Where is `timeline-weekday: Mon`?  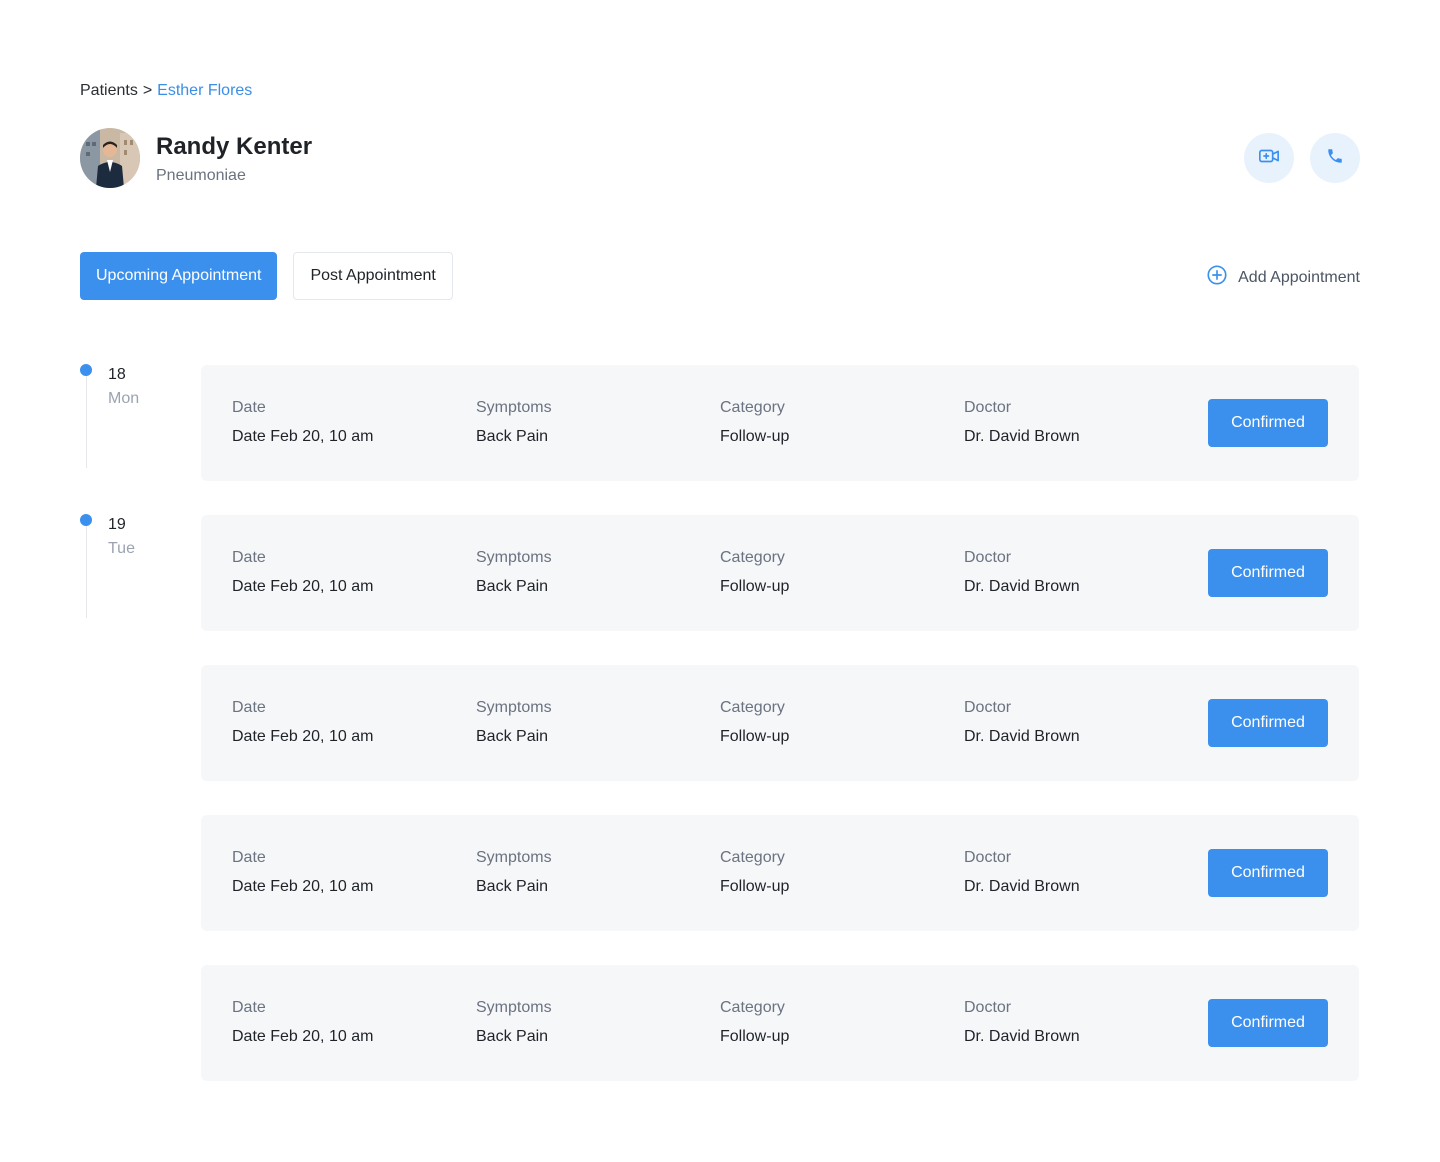 timeline-weekday: Mon is located at coordinates (124, 398).